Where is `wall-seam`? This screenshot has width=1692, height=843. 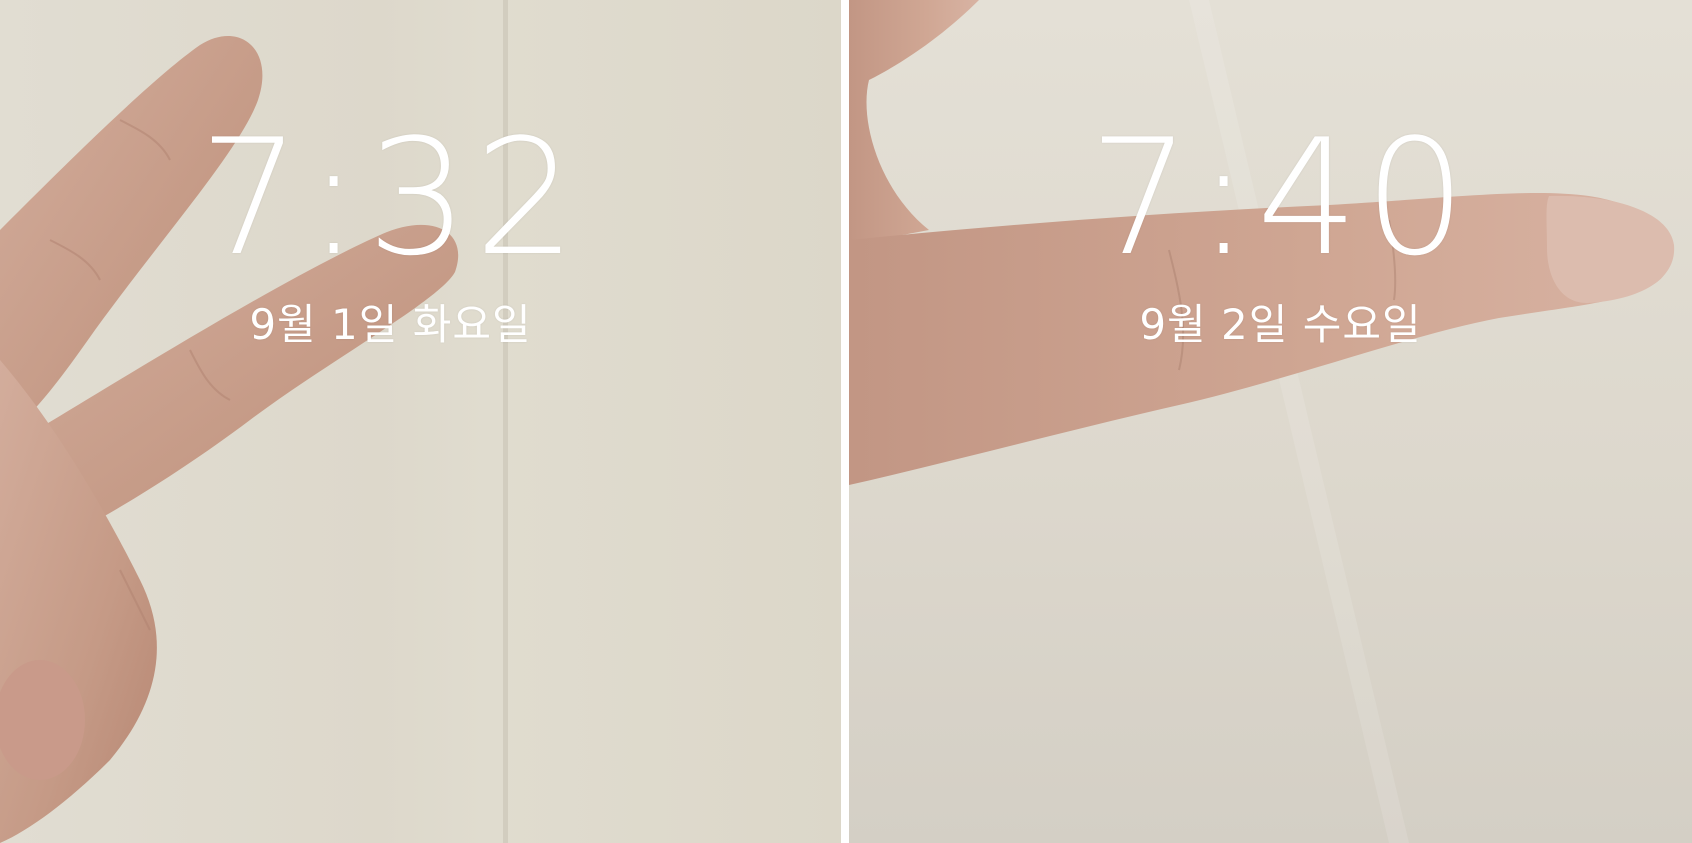
wall-seam is located at coordinates (505, 421).